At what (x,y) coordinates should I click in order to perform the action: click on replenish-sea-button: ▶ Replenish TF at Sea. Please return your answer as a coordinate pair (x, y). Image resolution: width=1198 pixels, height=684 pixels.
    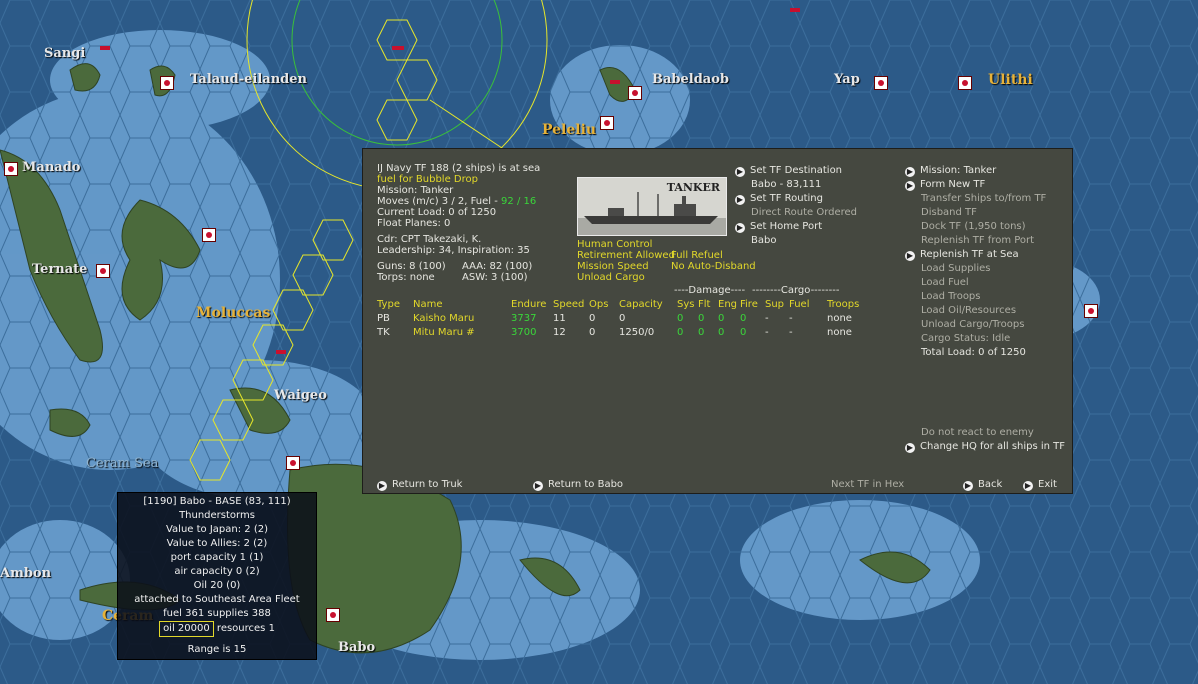
    Looking at the image, I should click on (962, 255).